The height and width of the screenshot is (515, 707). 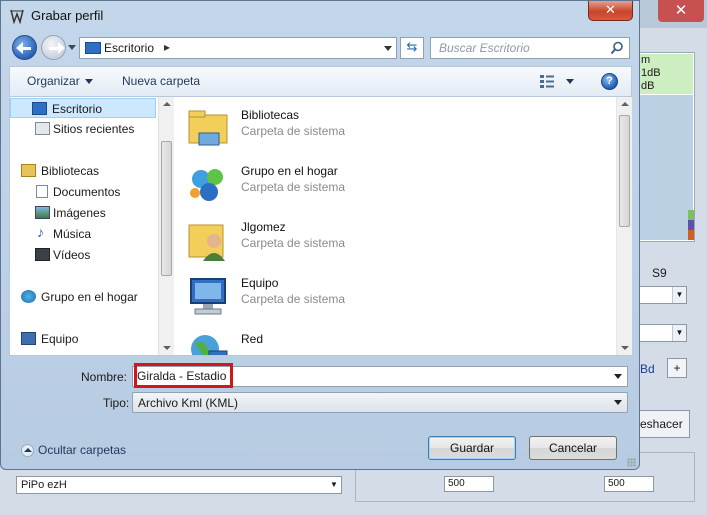 What do you see at coordinates (89, 297) in the screenshot?
I see `sidebar-item-label: Grupo en el hogar` at bounding box center [89, 297].